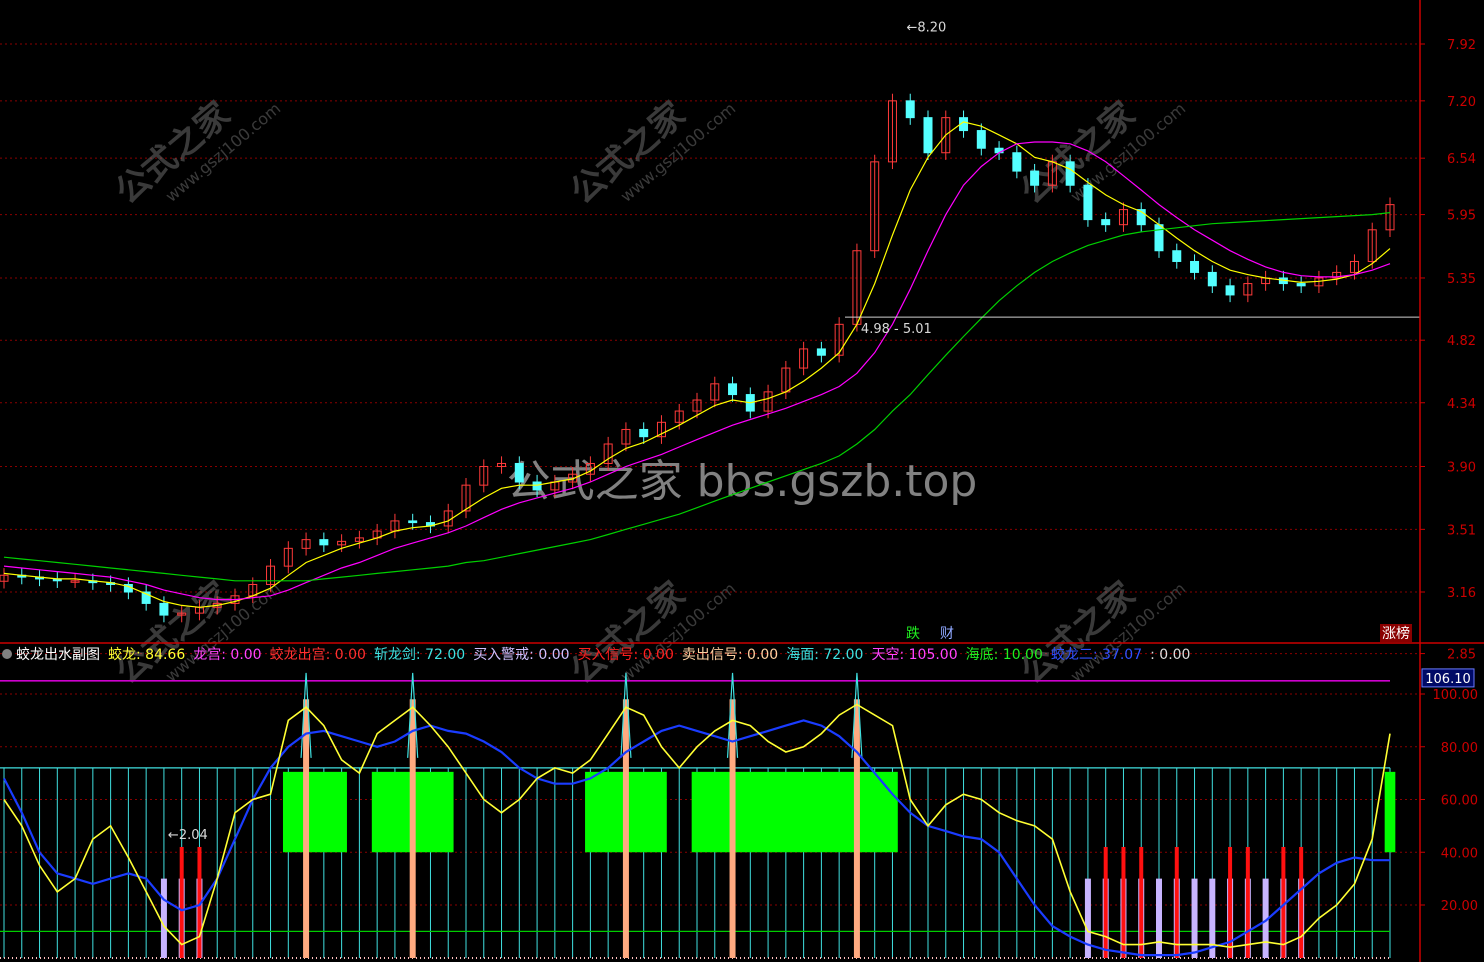 This screenshot has height=962, width=1484. What do you see at coordinates (419, 655) in the screenshot?
I see `indicator-value-3: 斩龙剑: 72.00` at bounding box center [419, 655].